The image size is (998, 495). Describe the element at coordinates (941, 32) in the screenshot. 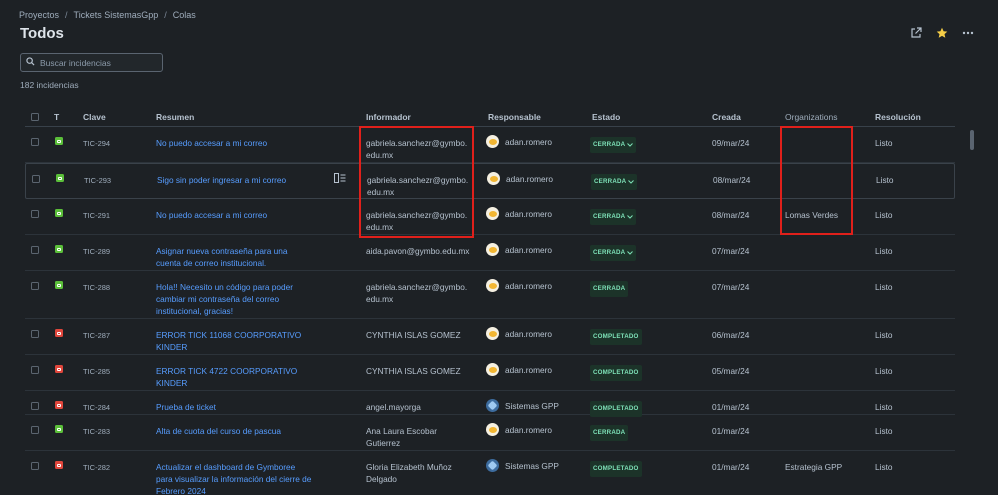

I see `star-icon` at that location.